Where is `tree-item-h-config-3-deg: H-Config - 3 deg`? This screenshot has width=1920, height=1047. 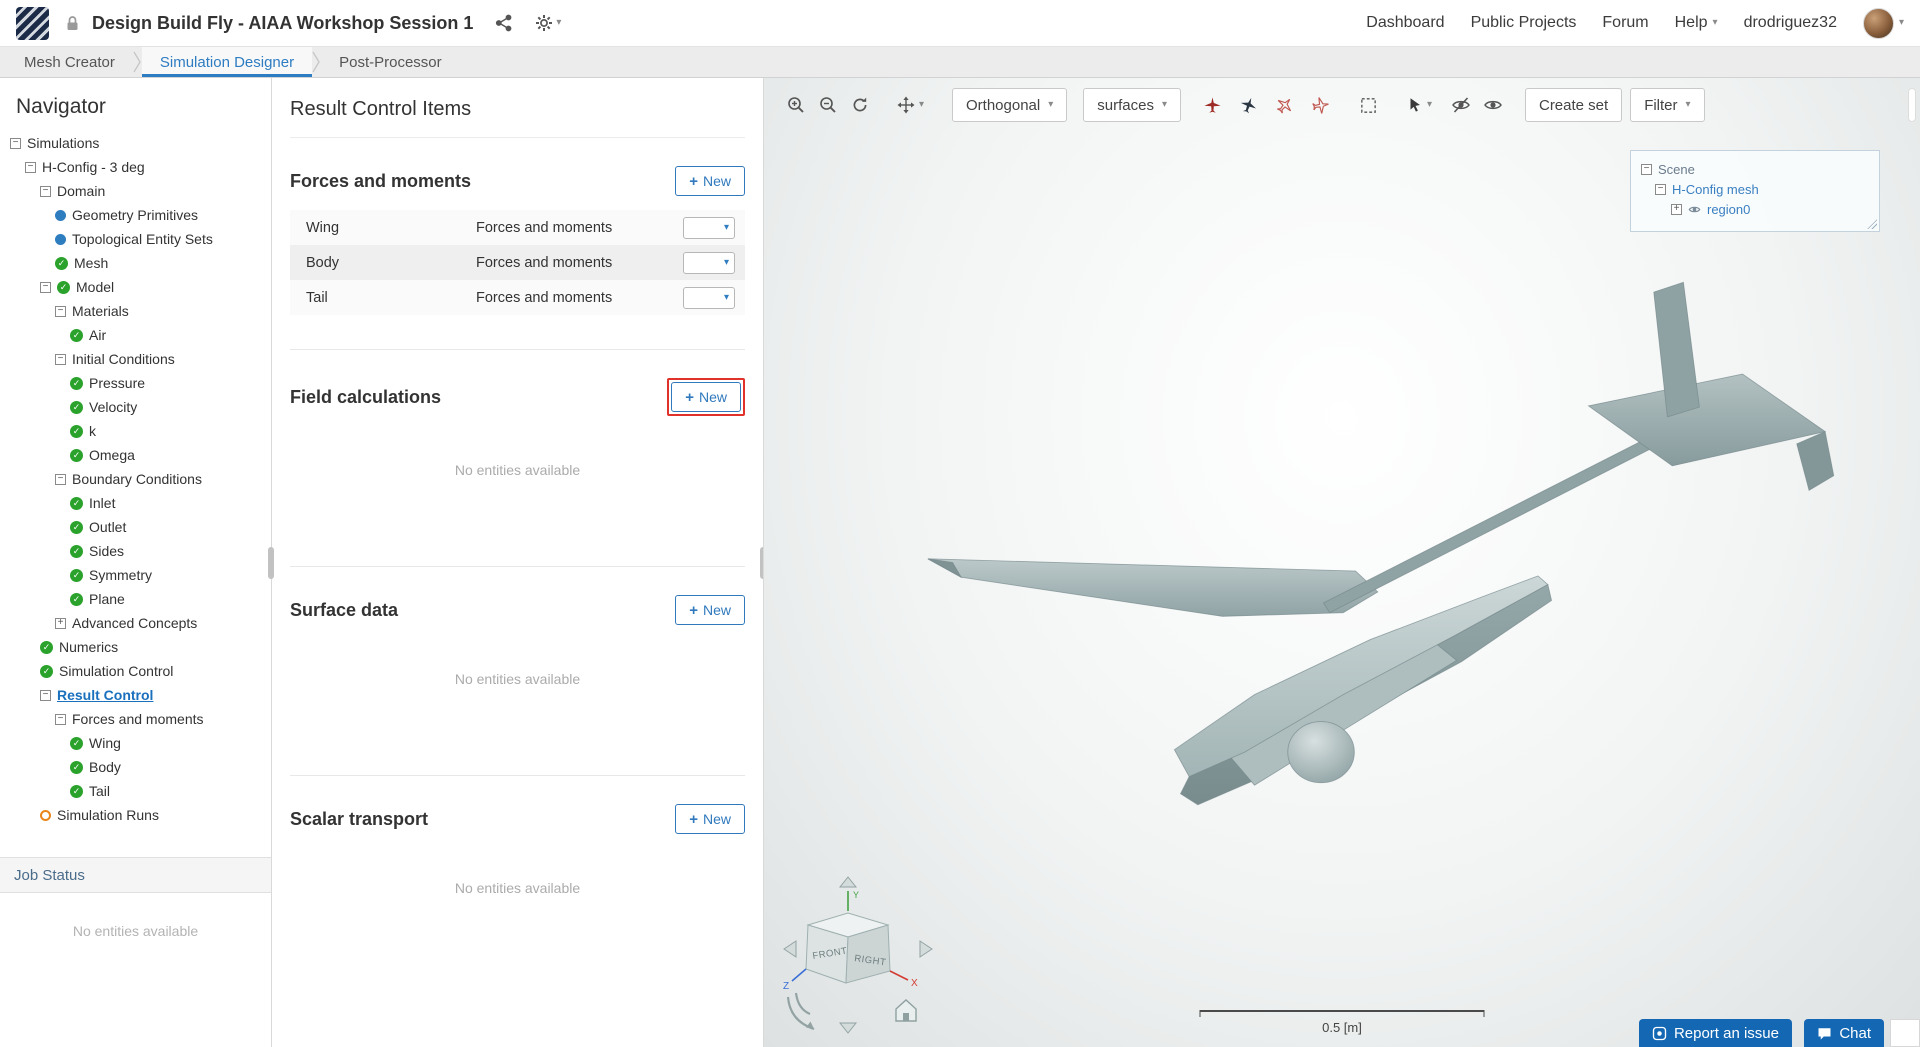 tree-item-h-config-3-deg: H-Config - 3 deg is located at coordinates (135, 167).